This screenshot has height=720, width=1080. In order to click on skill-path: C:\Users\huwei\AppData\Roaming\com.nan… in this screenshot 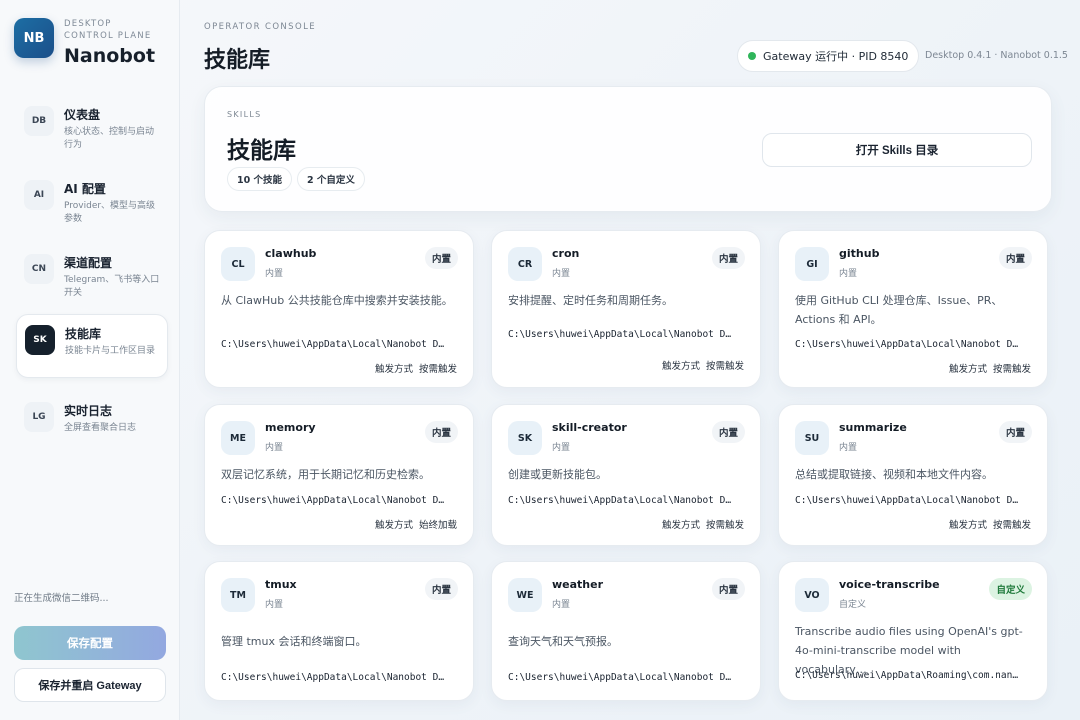, I will do `click(907, 675)`.